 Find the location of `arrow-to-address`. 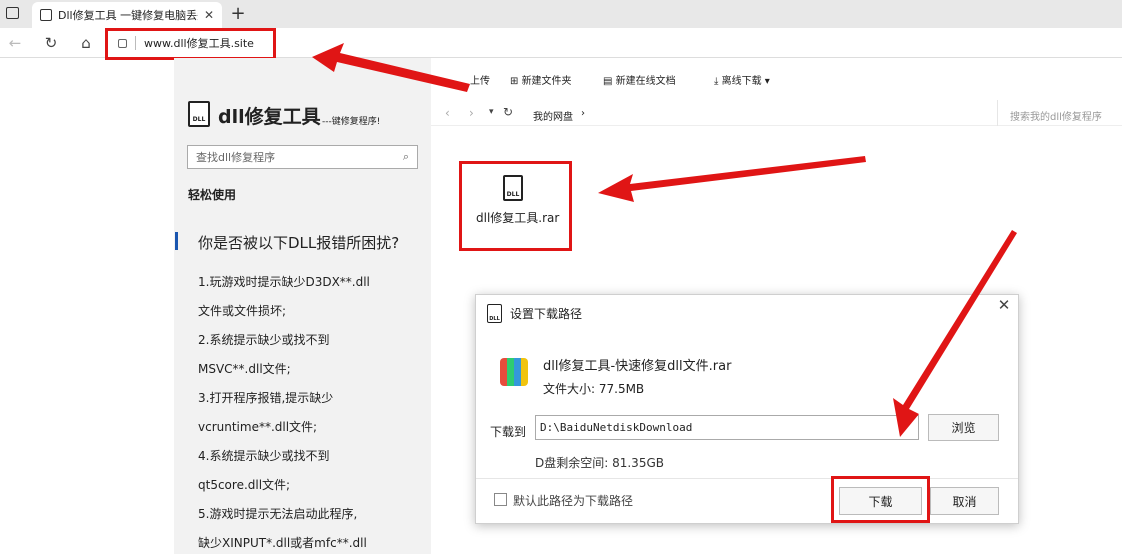

arrow-to-address is located at coordinates (391, 67).